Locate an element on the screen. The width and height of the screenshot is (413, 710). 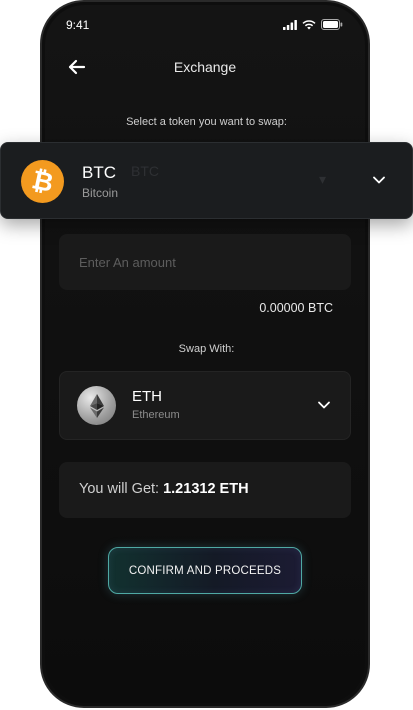
status-time: 9:41 is located at coordinates (78, 25).